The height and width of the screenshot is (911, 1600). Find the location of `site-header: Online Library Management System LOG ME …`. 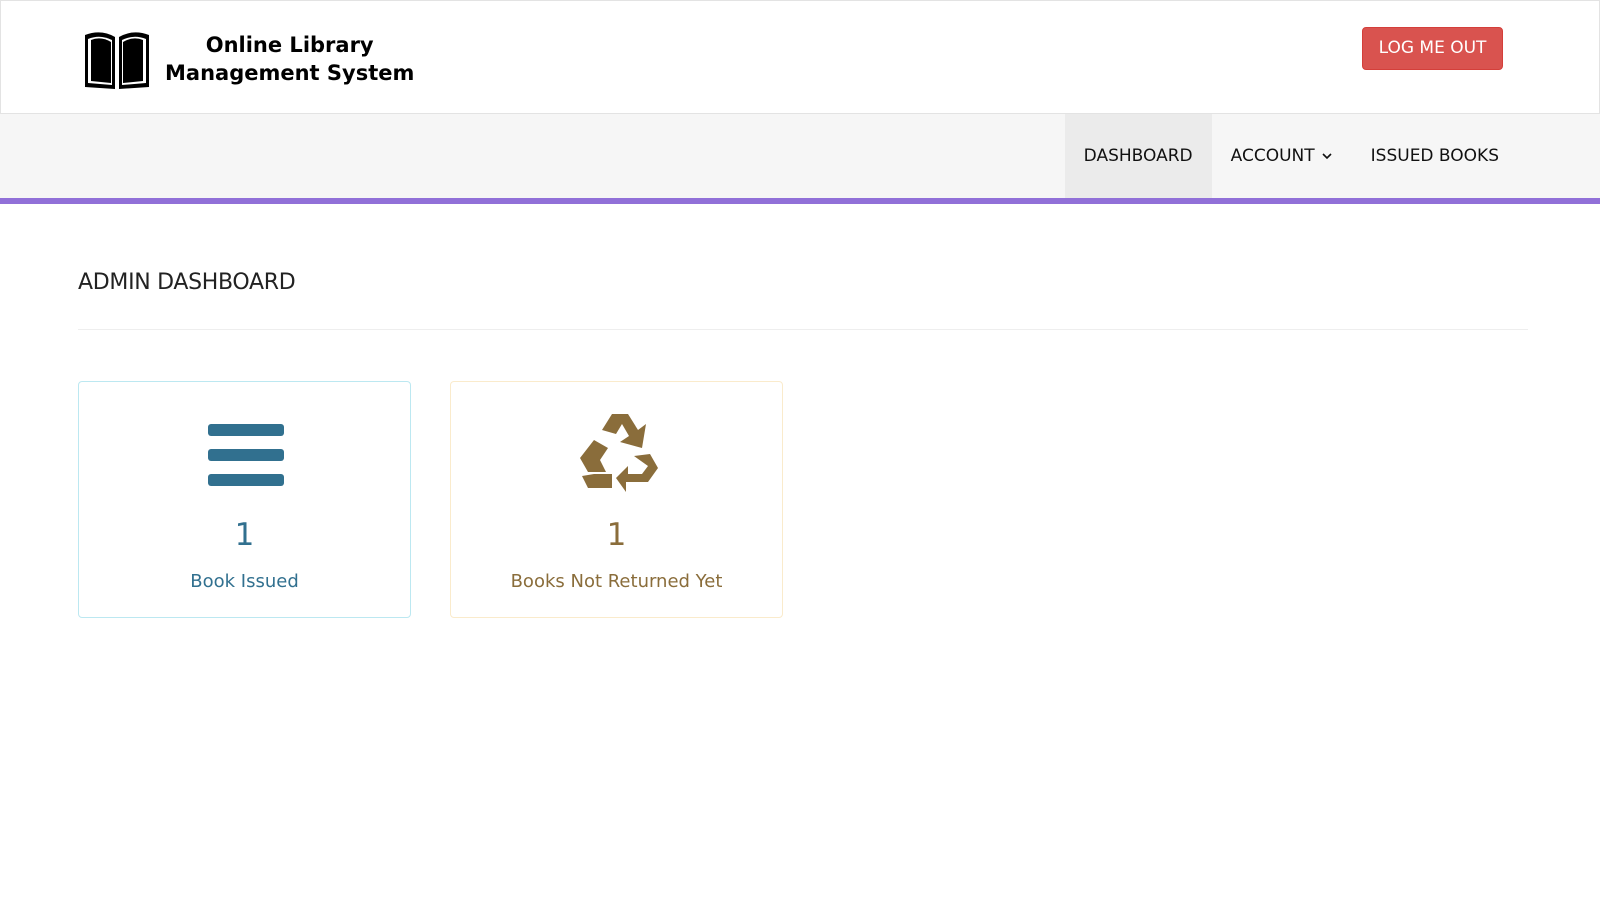

site-header: Online Library Management System LOG ME … is located at coordinates (800, 57).